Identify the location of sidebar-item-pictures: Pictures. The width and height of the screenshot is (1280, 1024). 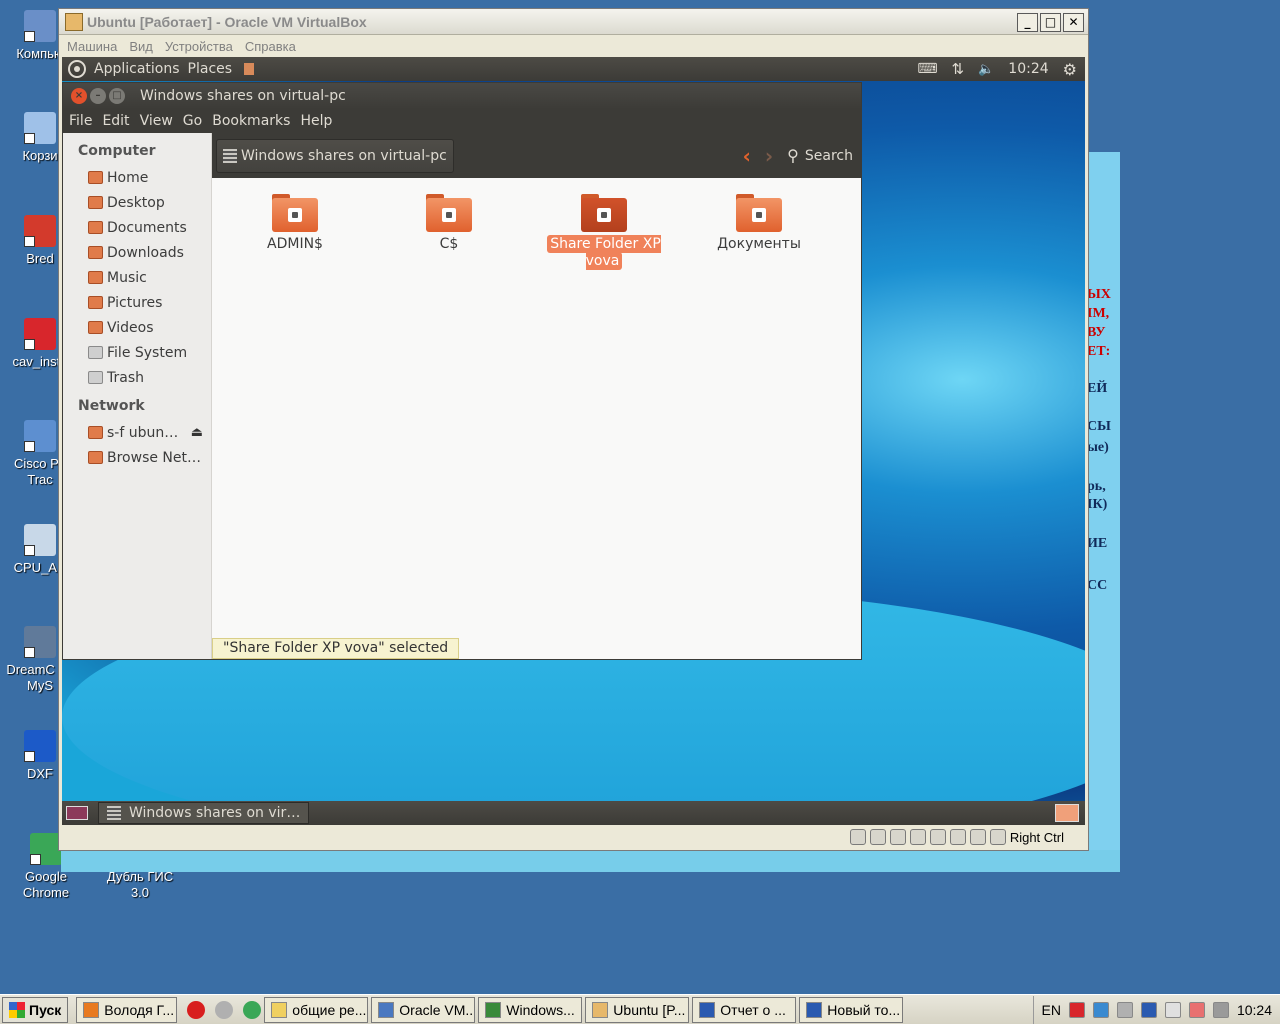
(137, 302).